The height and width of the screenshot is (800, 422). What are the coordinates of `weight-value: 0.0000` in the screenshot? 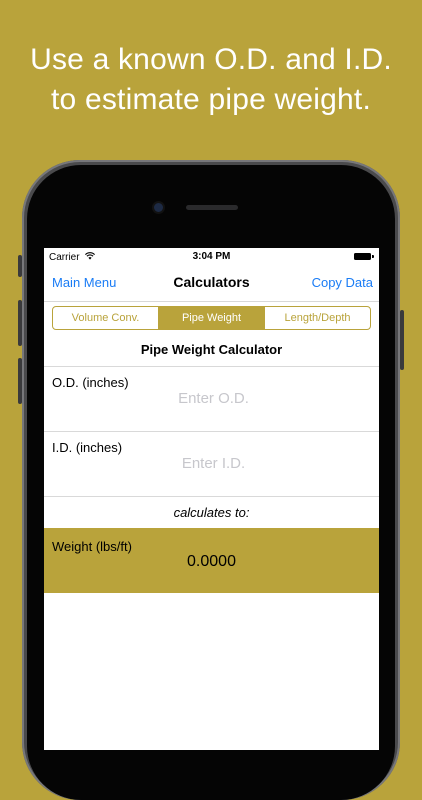 It's located at (211, 561).